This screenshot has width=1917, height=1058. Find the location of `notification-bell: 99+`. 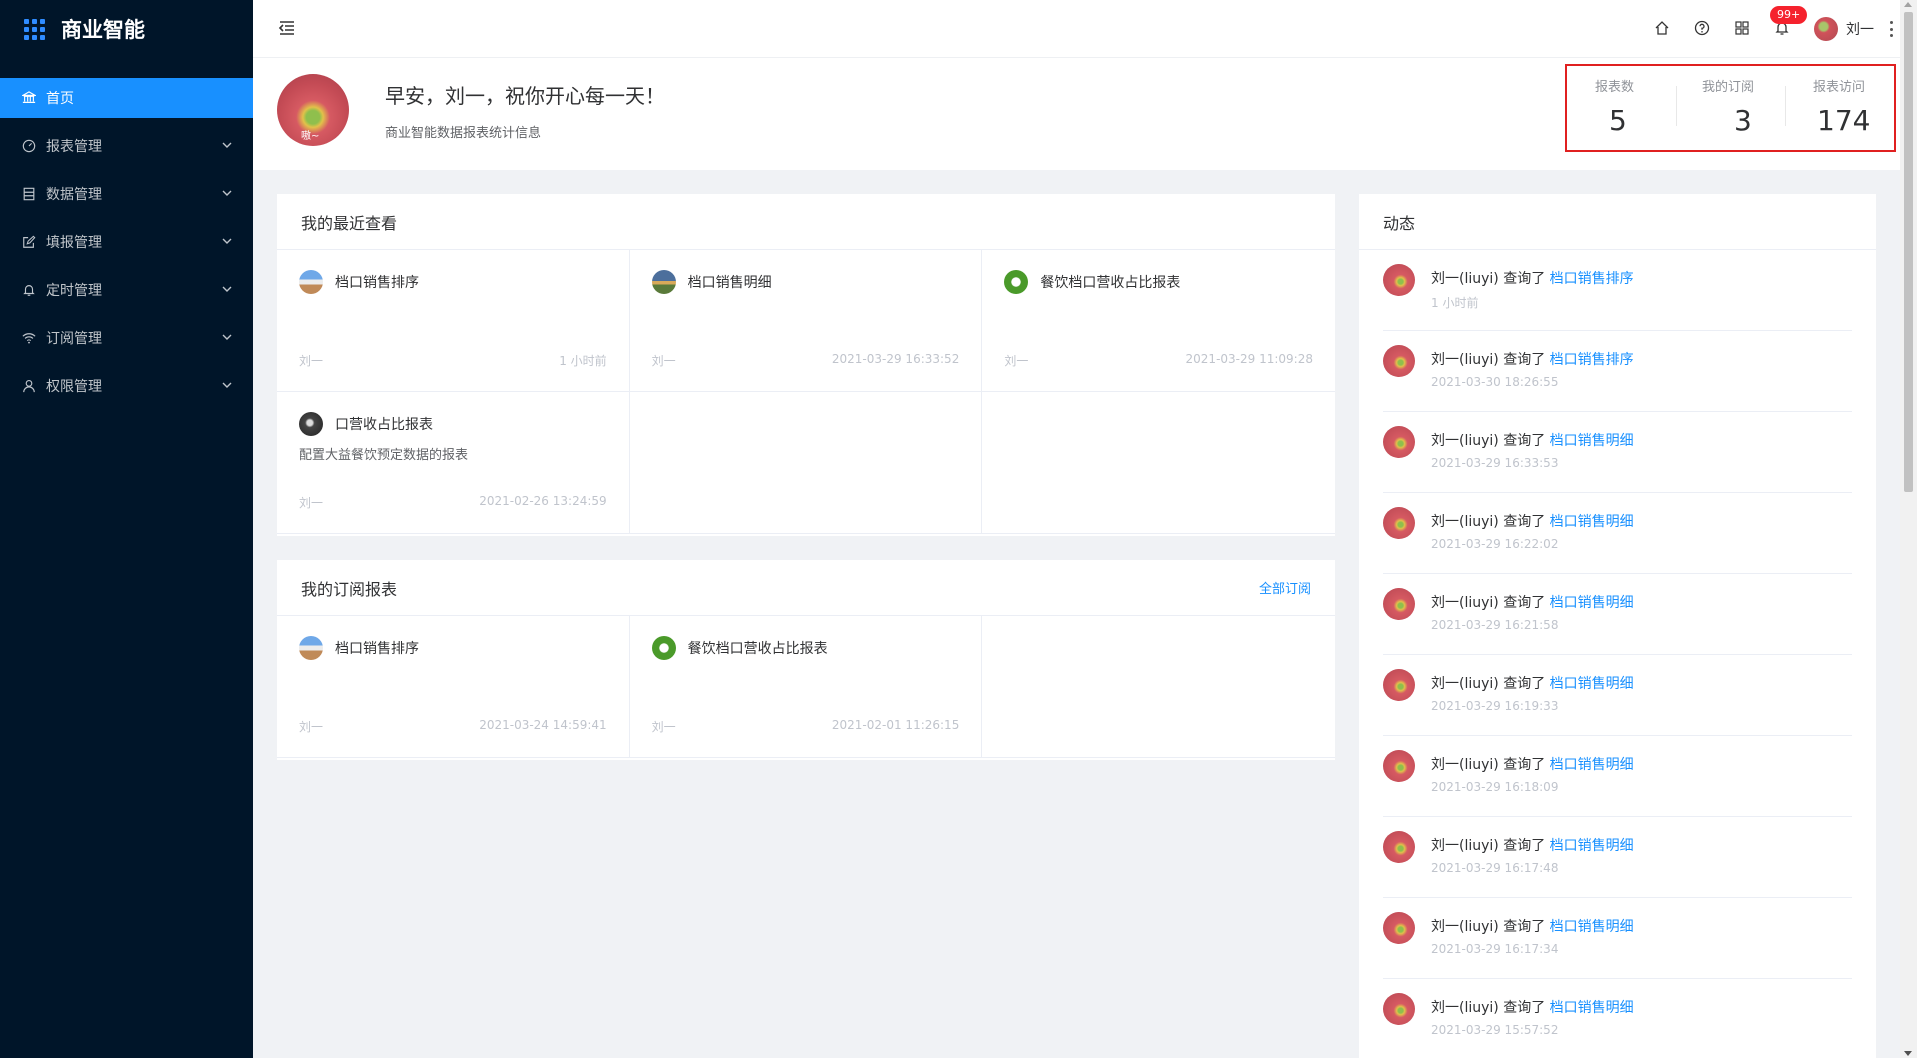

notification-bell: 99+ is located at coordinates (1789, 22).